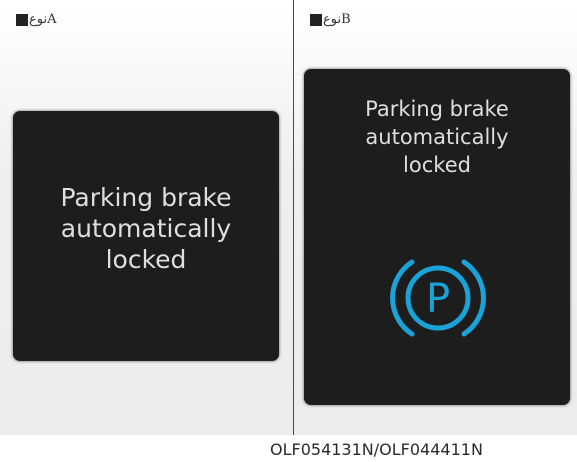  What do you see at coordinates (337, 19) in the screenshot?
I see `type-b-label-text: نوعB` at bounding box center [337, 19].